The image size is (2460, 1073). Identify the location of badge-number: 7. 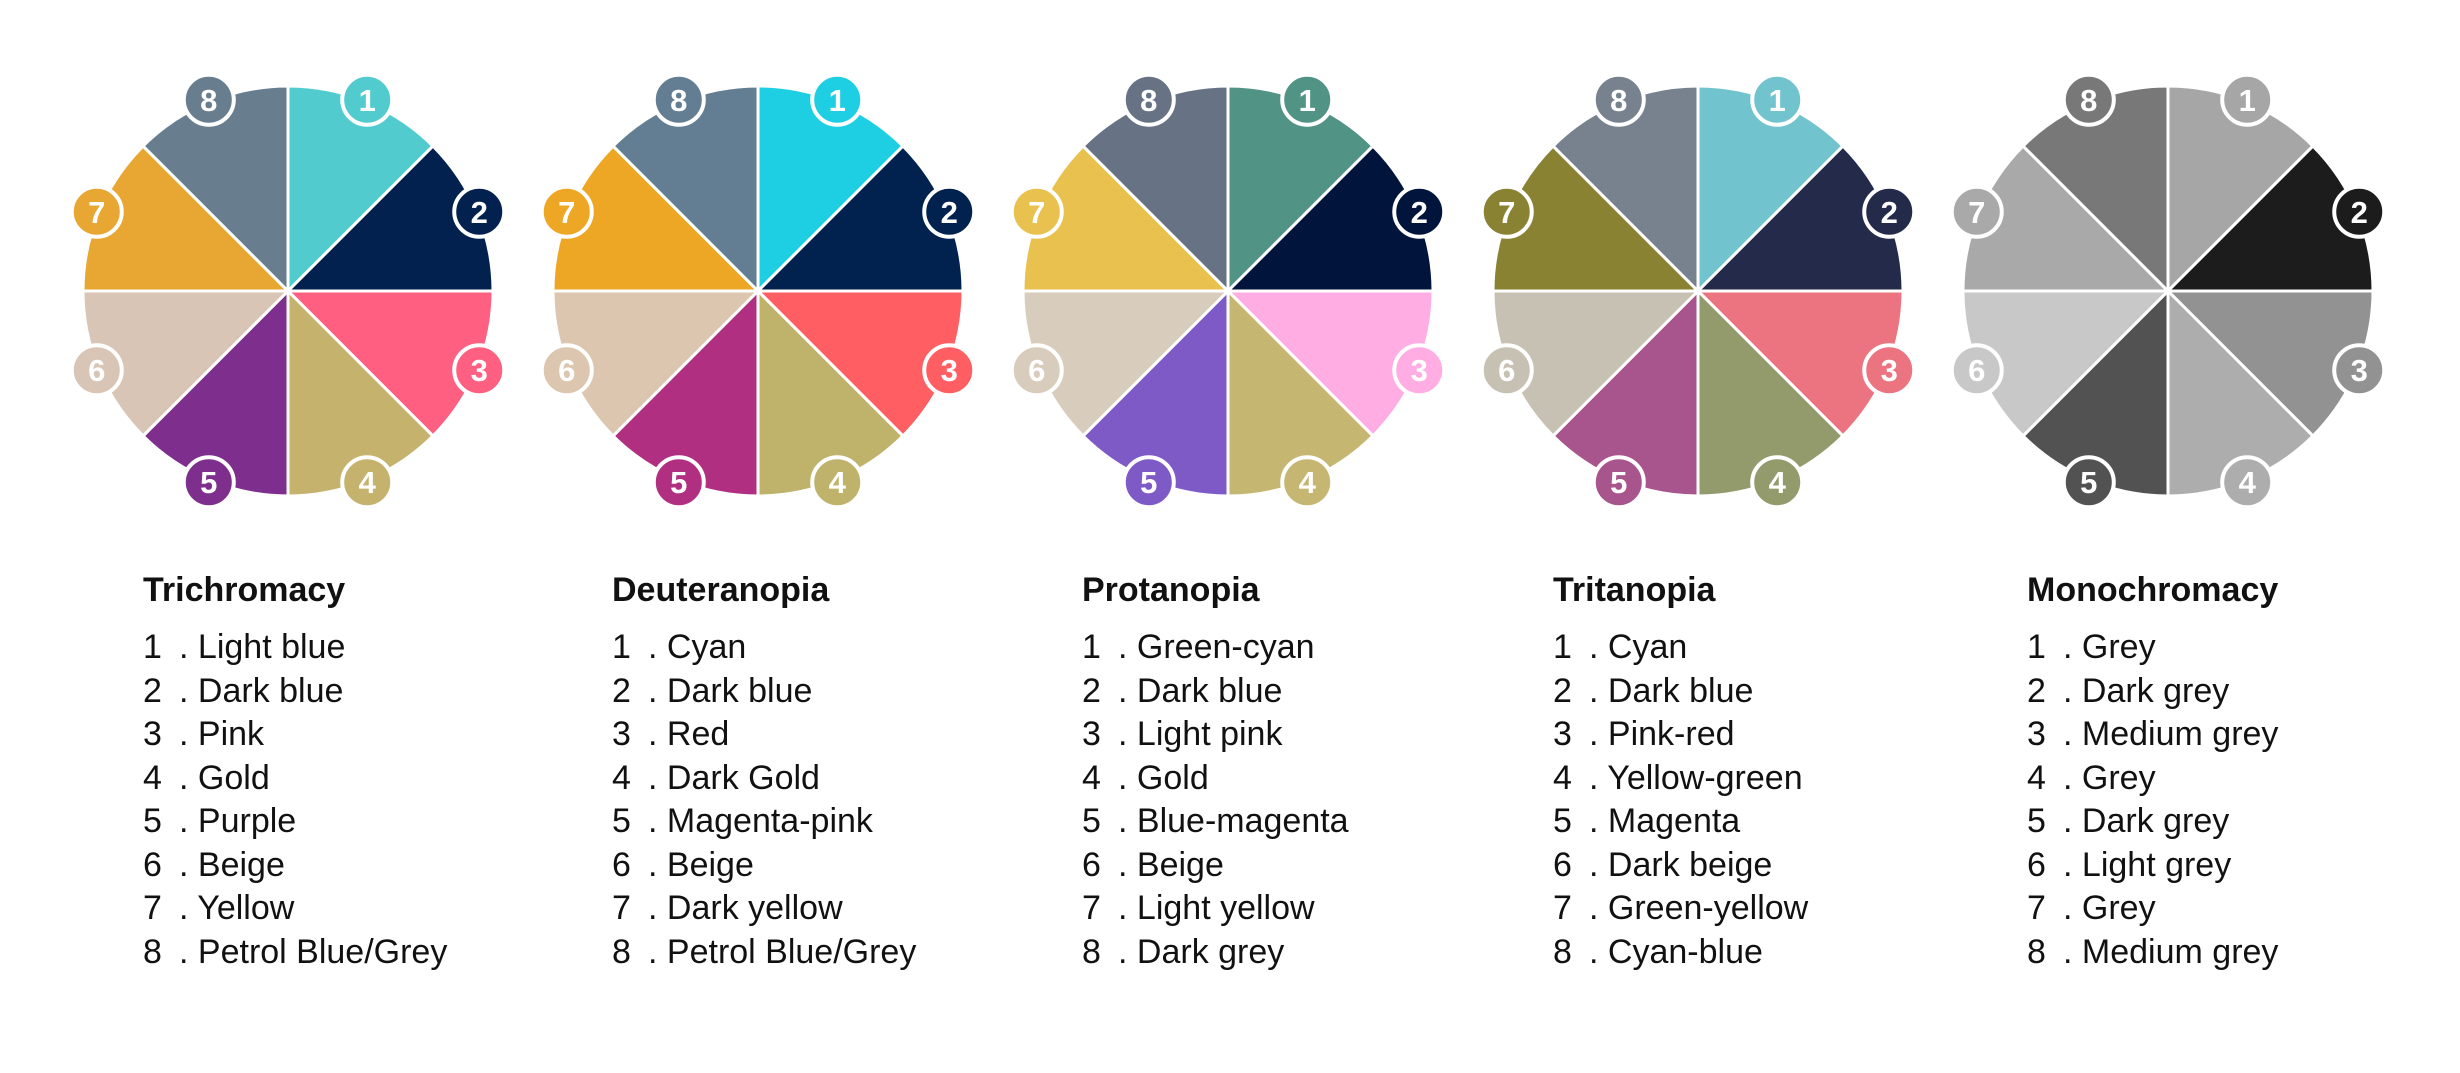
(566, 212).